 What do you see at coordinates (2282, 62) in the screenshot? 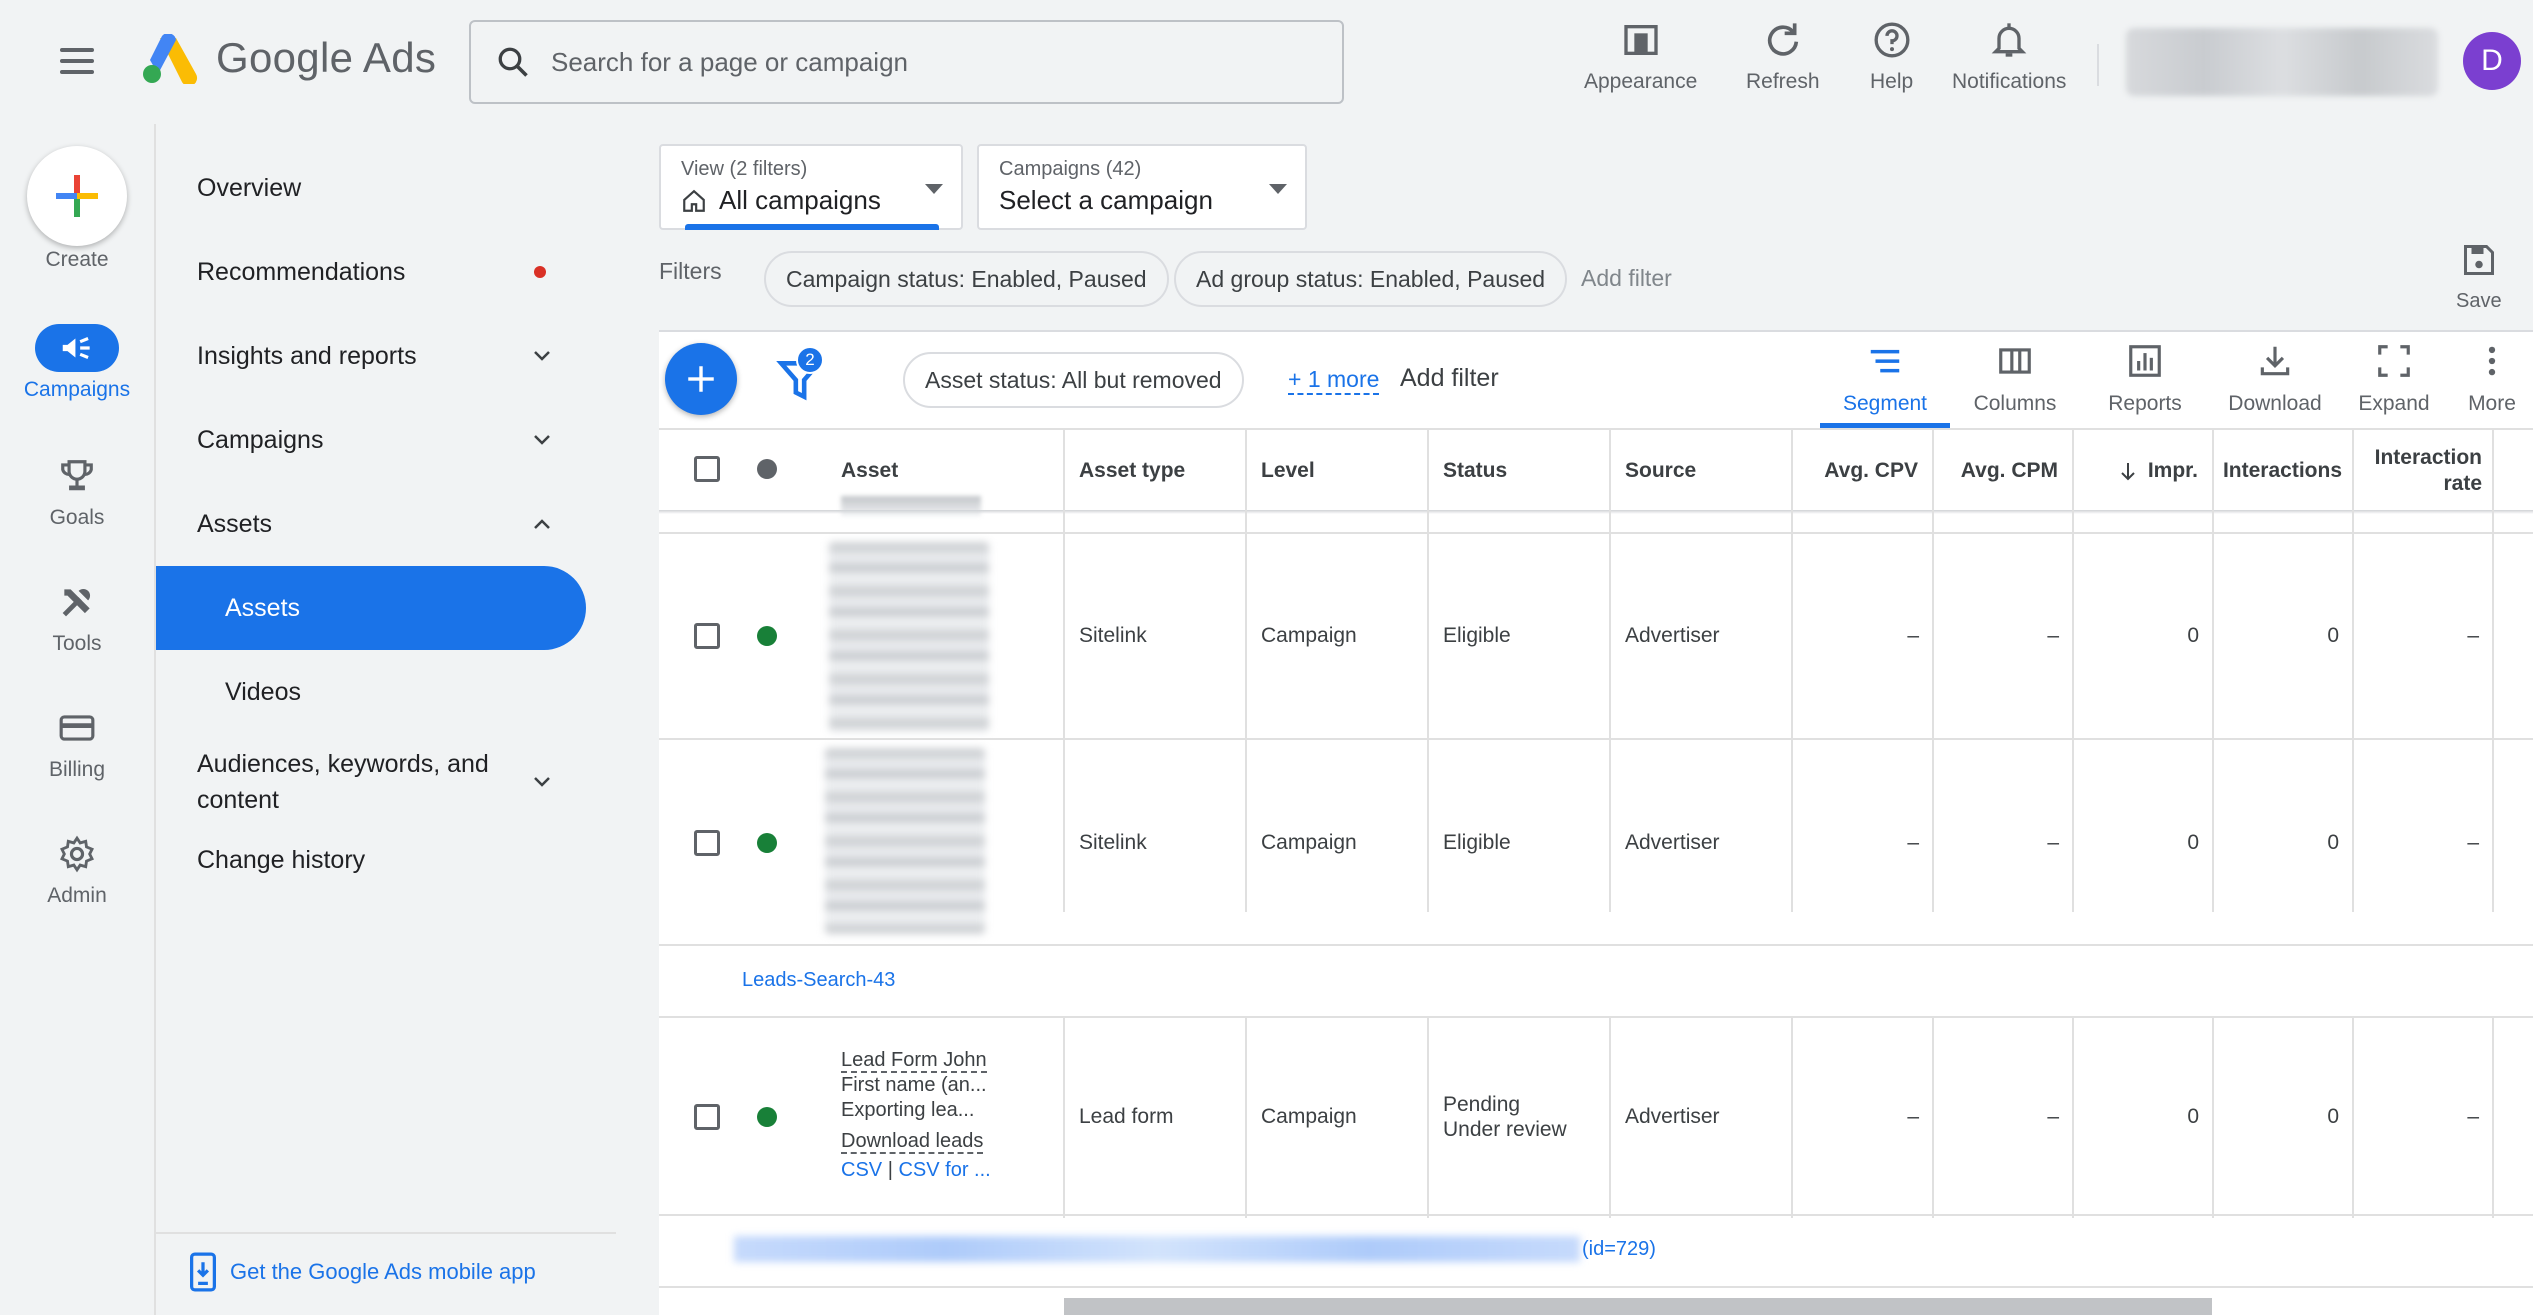
I see `account-info` at bounding box center [2282, 62].